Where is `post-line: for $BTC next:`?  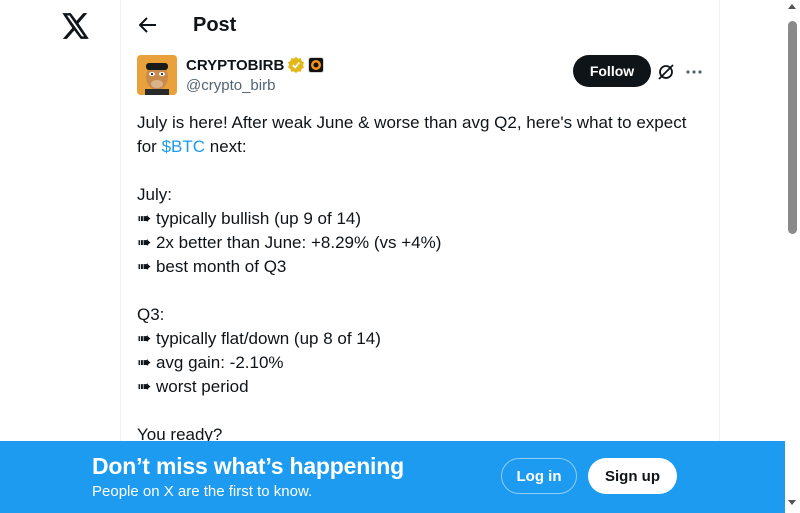
post-line: for $BTC next: is located at coordinates (421, 147).